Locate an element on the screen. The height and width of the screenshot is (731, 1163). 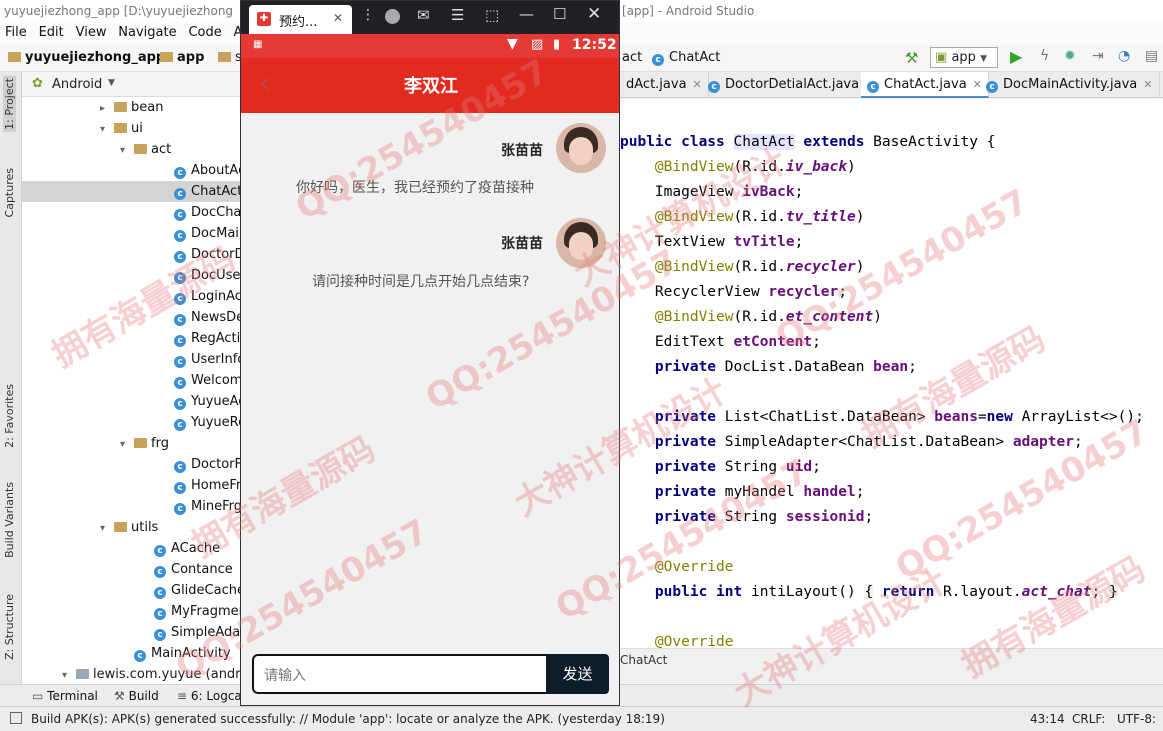
code-line: private DocList.DataBean bean; is located at coordinates (768, 367).